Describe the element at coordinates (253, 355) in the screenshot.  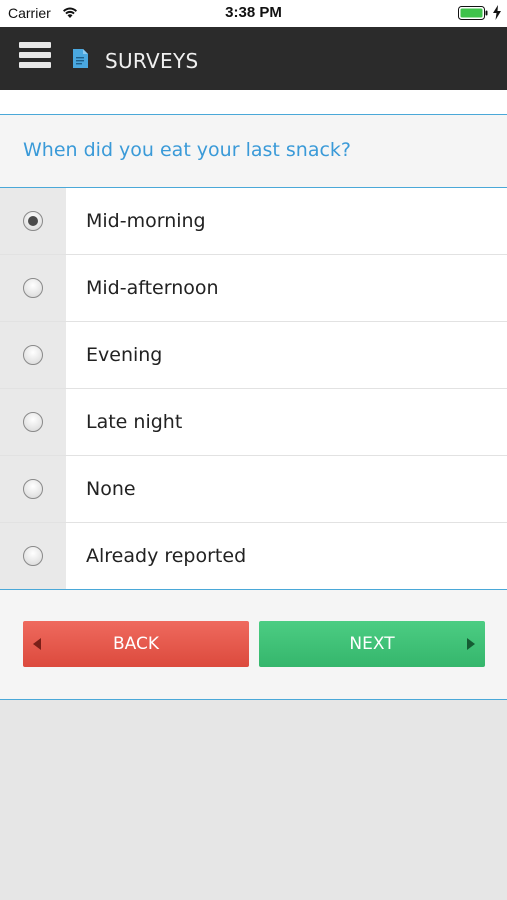
I see `option-evening: Evening` at that location.